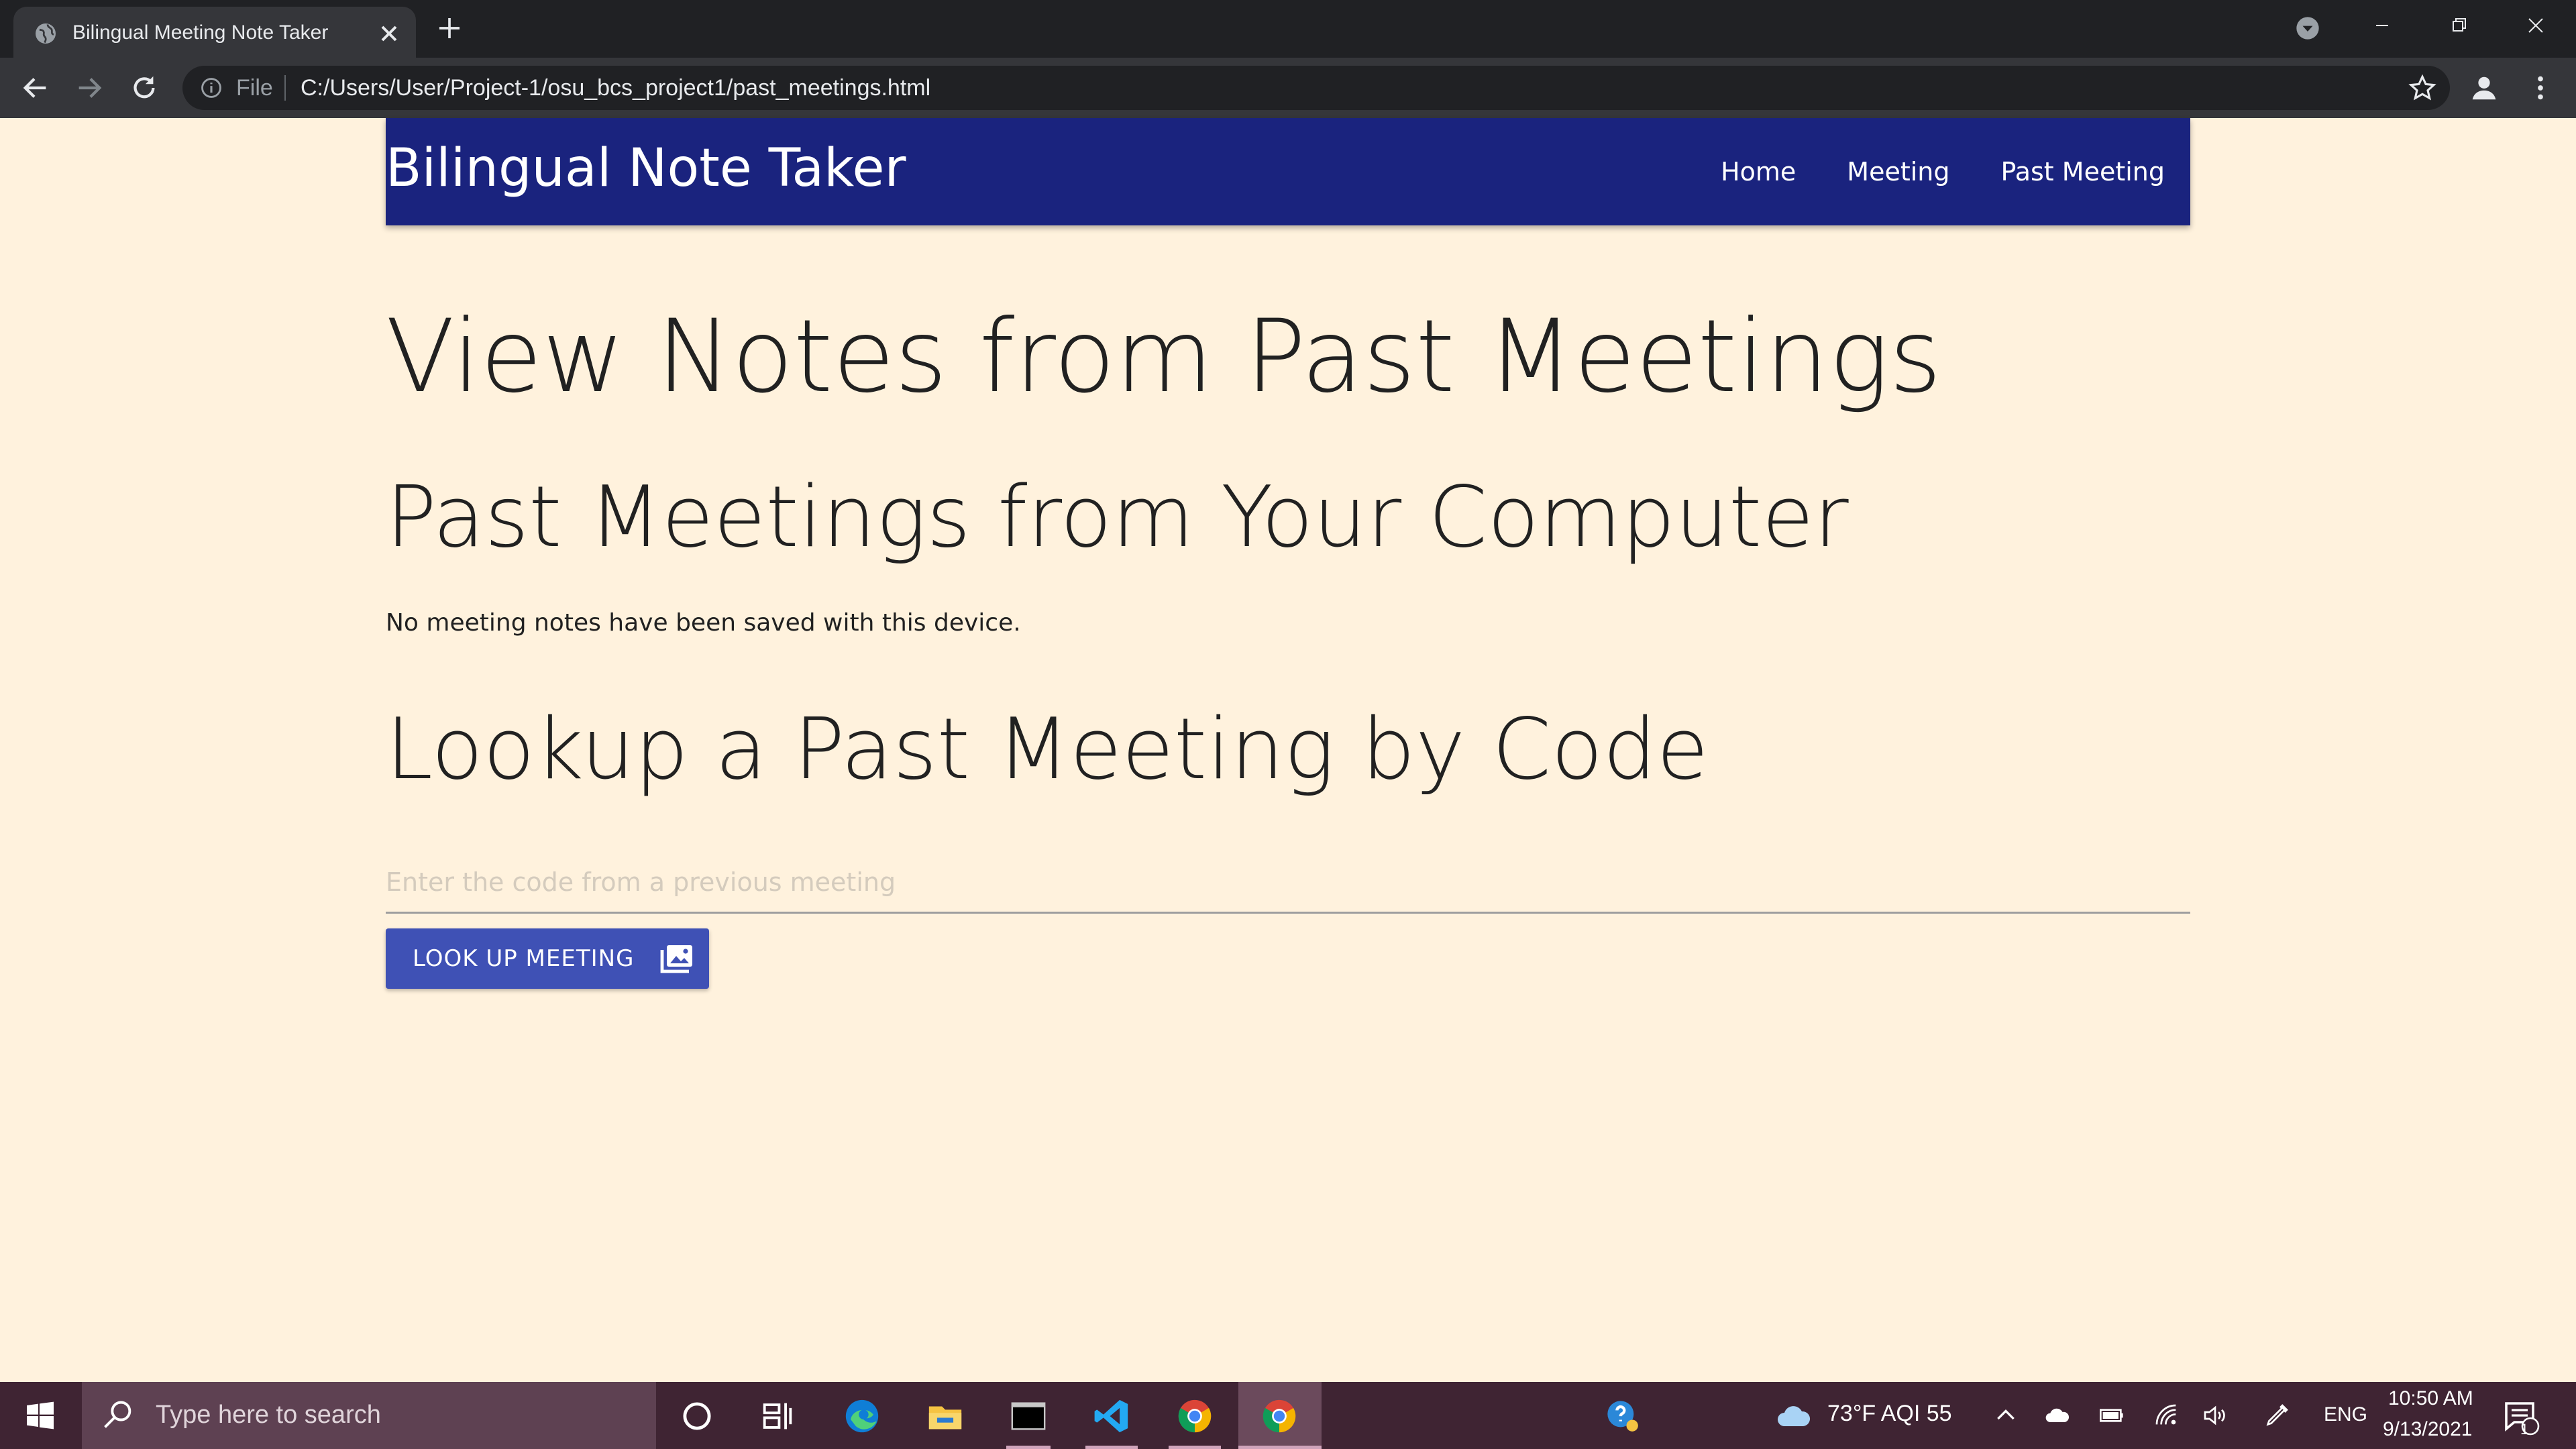 Image resolution: width=2576 pixels, height=1449 pixels. Describe the element at coordinates (2459, 27) in the screenshot. I see `restore-icon` at that location.